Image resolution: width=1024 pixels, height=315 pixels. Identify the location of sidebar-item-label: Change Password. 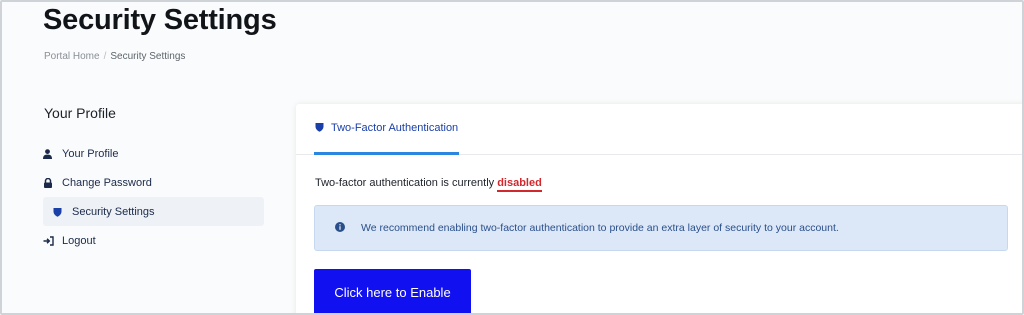
(107, 182).